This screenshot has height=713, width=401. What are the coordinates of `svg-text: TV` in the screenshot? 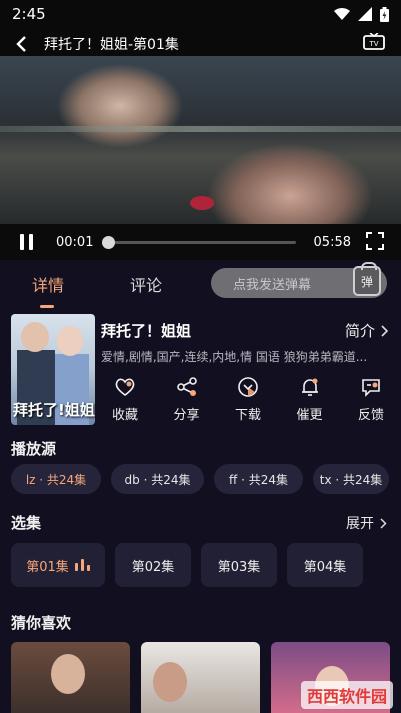 It's located at (373, 44).